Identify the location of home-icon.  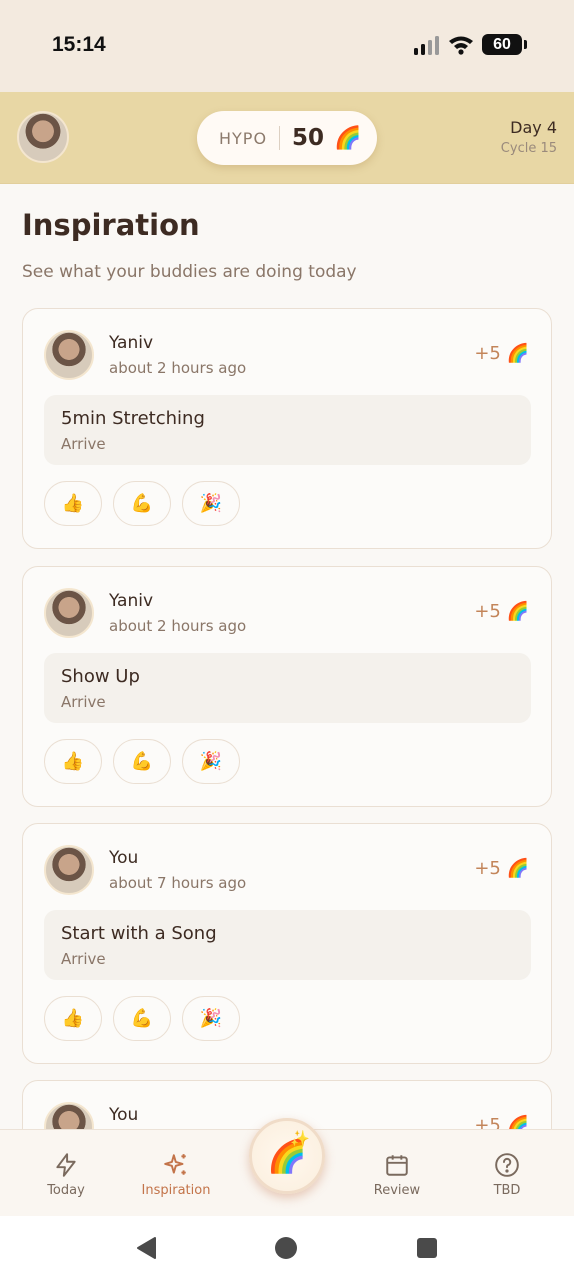
(286, 1248).